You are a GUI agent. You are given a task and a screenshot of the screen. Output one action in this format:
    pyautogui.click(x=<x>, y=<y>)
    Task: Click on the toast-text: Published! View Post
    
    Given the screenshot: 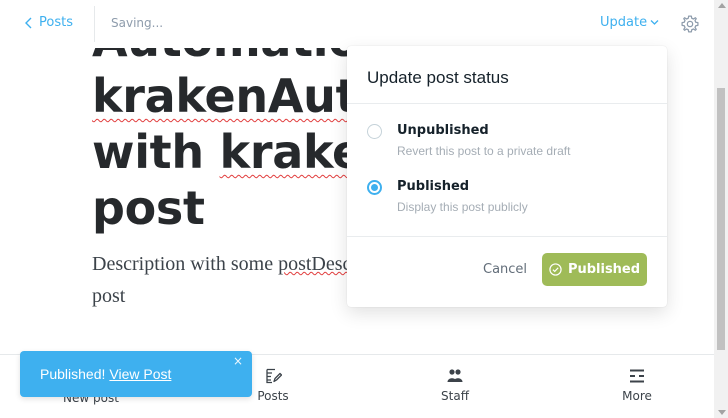 What is the action you would take?
    pyautogui.click(x=105, y=374)
    